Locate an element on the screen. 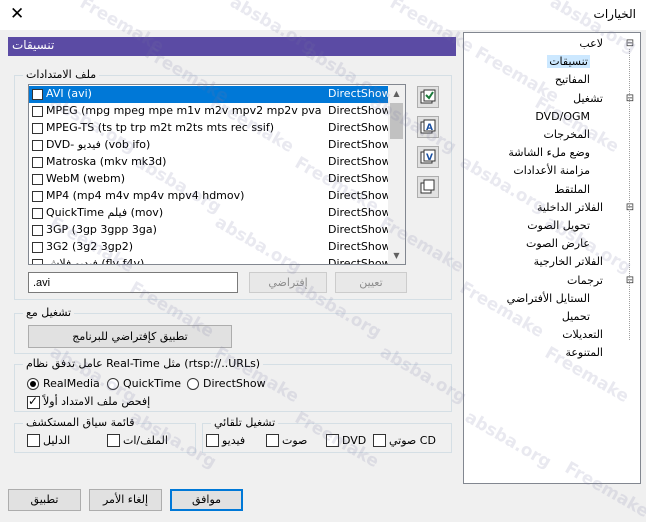  extension-input is located at coordinates (133, 282).